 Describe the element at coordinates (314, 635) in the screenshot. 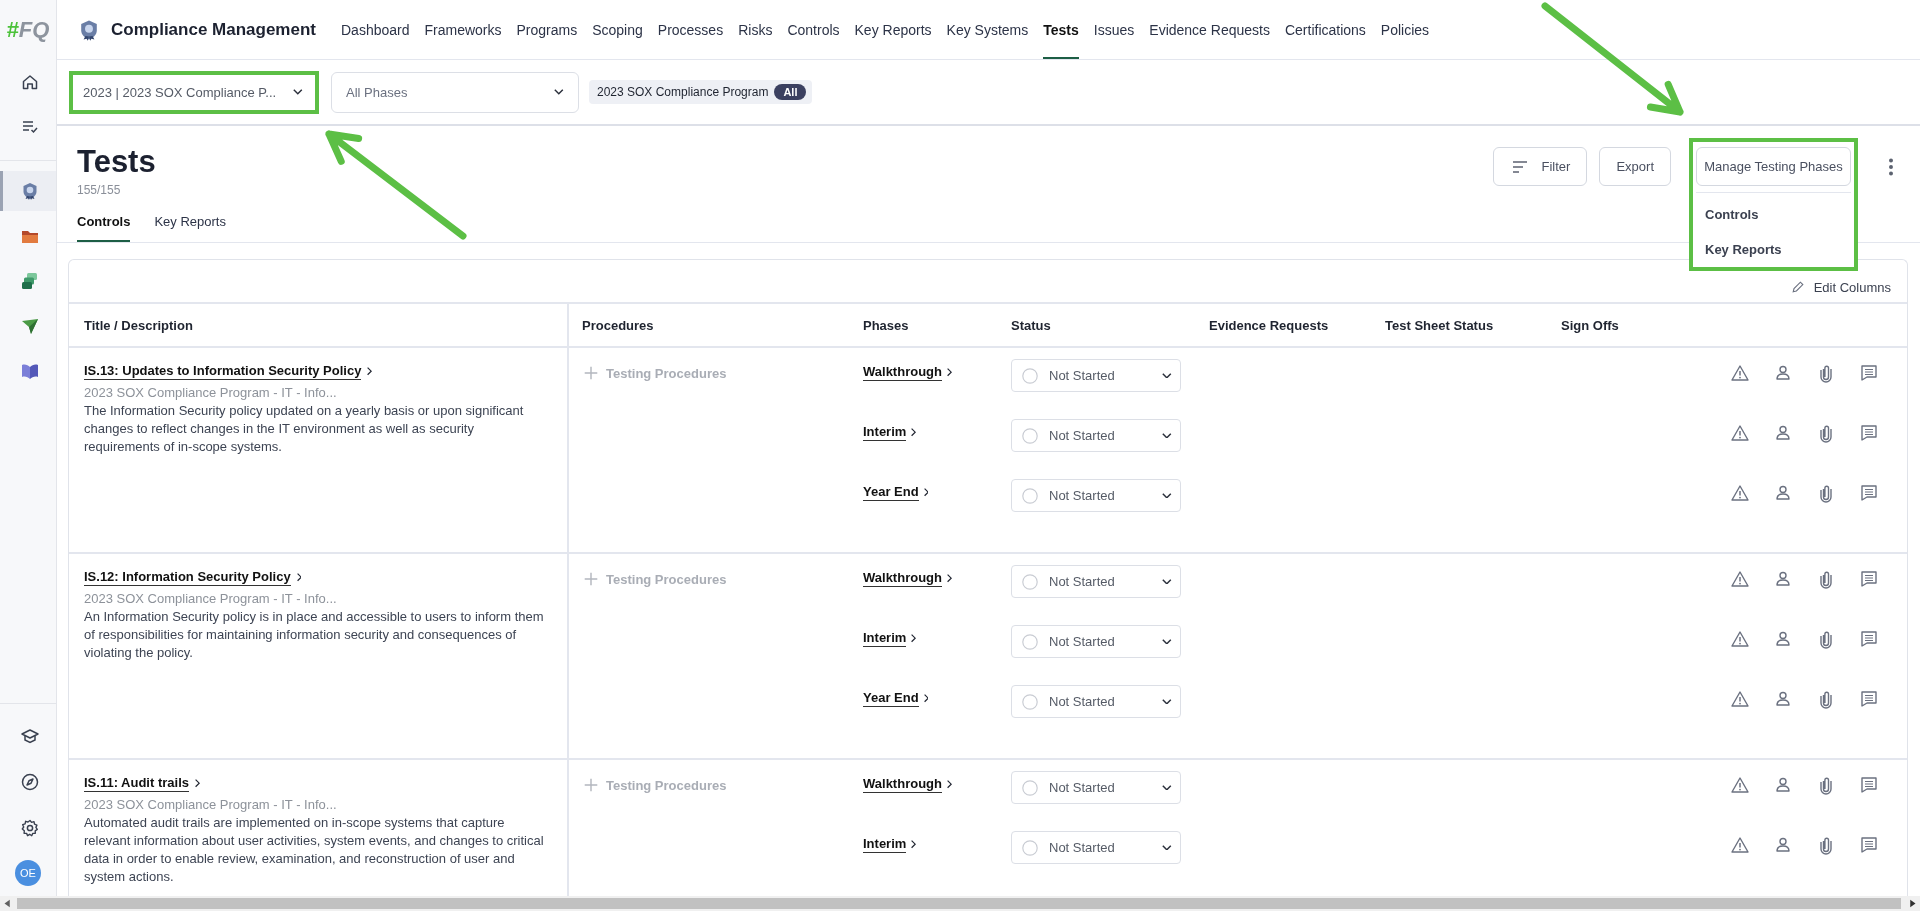

I see `control-description: An Information Security policy is in place and accessible to users to inform them of responsibilities for maintaining information security and consequences of violating the policy.` at that location.